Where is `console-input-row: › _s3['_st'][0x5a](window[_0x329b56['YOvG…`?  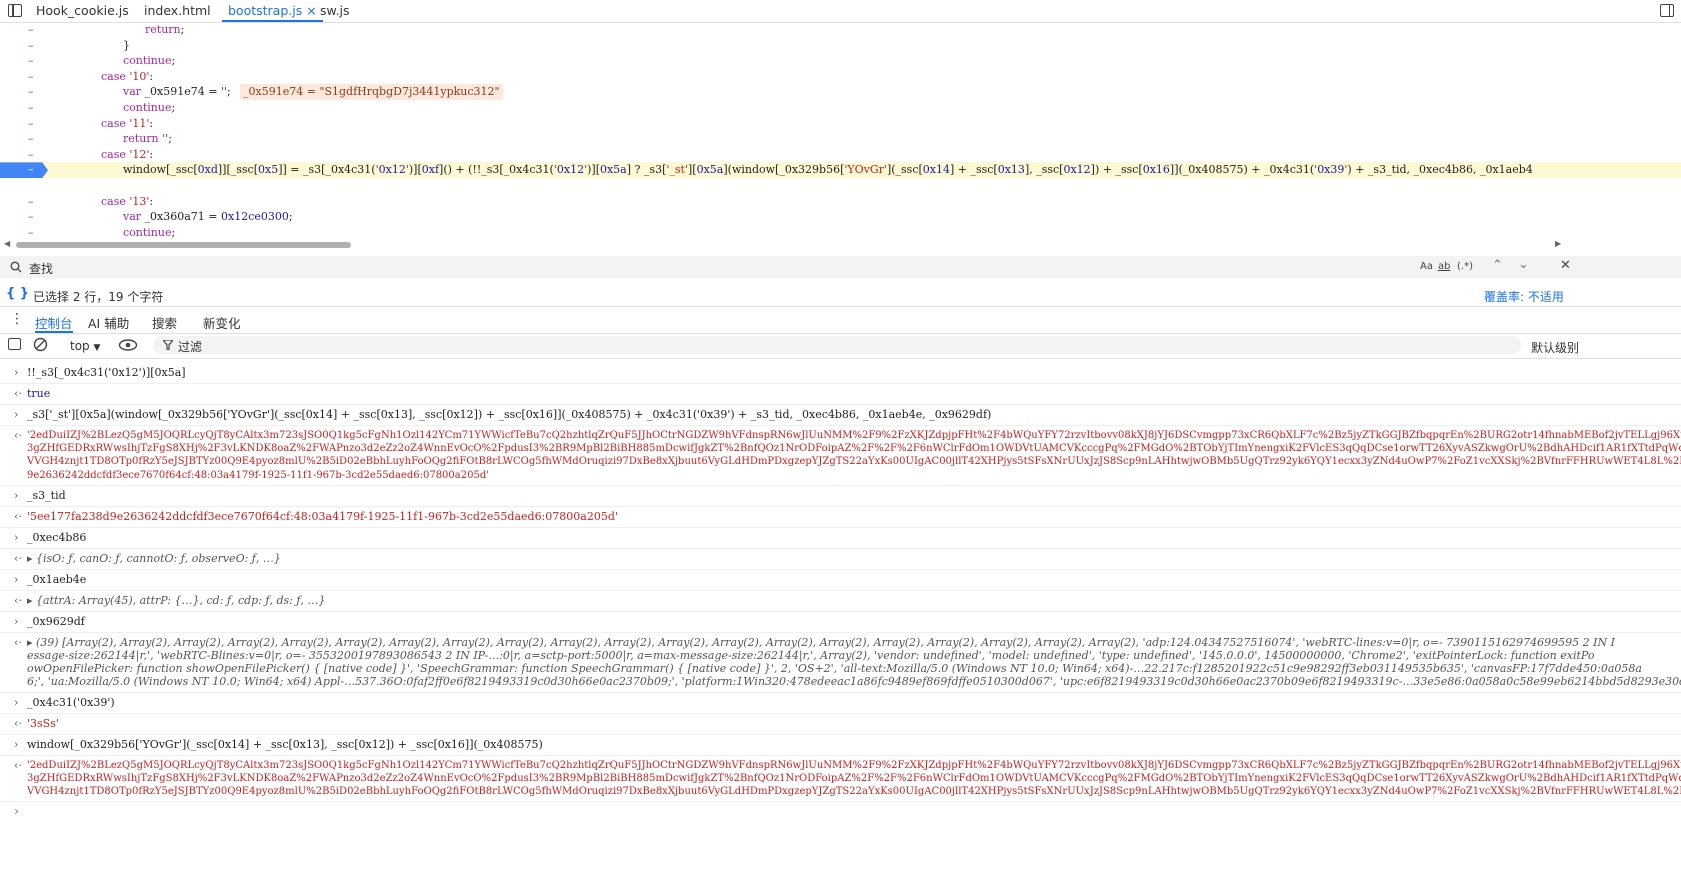
console-input-row: › _s3['_st'][0x5a](window[_0x329b56['YOvG… is located at coordinates (840, 415).